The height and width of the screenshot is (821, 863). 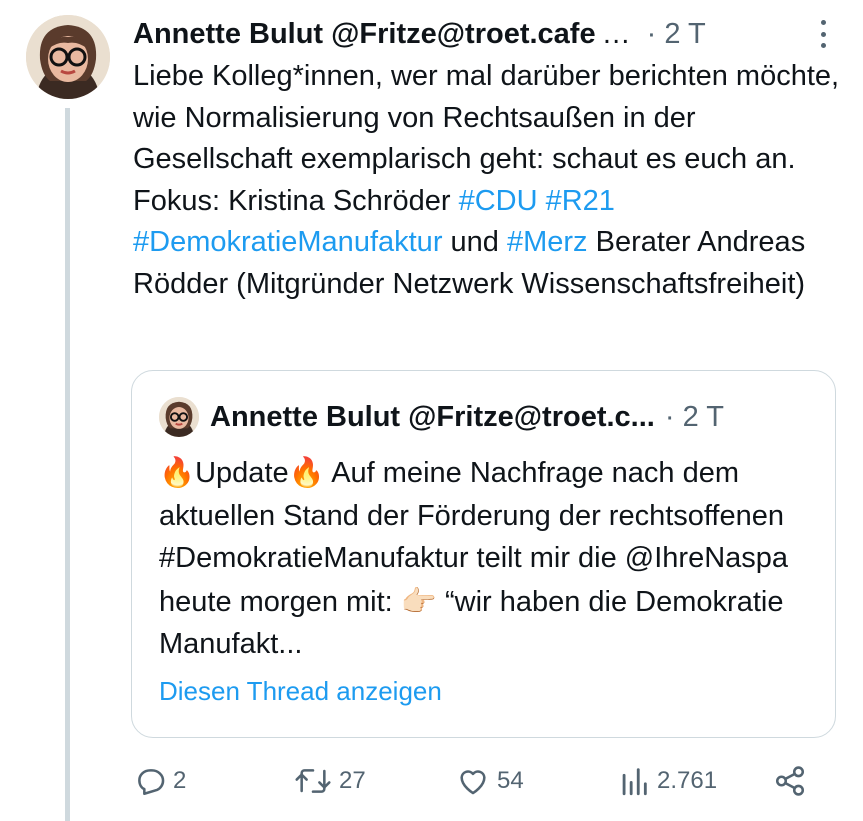 I want to click on reply-count: 2, so click(x=180, y=780).